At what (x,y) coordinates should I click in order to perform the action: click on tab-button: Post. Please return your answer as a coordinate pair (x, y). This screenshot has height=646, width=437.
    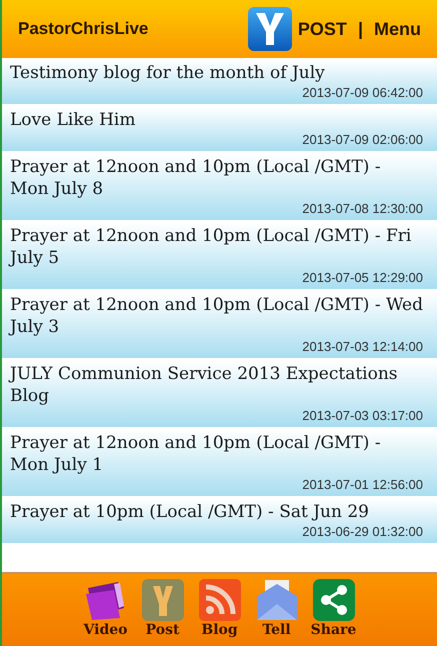
    Looking at the image, I should click on (162, 612).